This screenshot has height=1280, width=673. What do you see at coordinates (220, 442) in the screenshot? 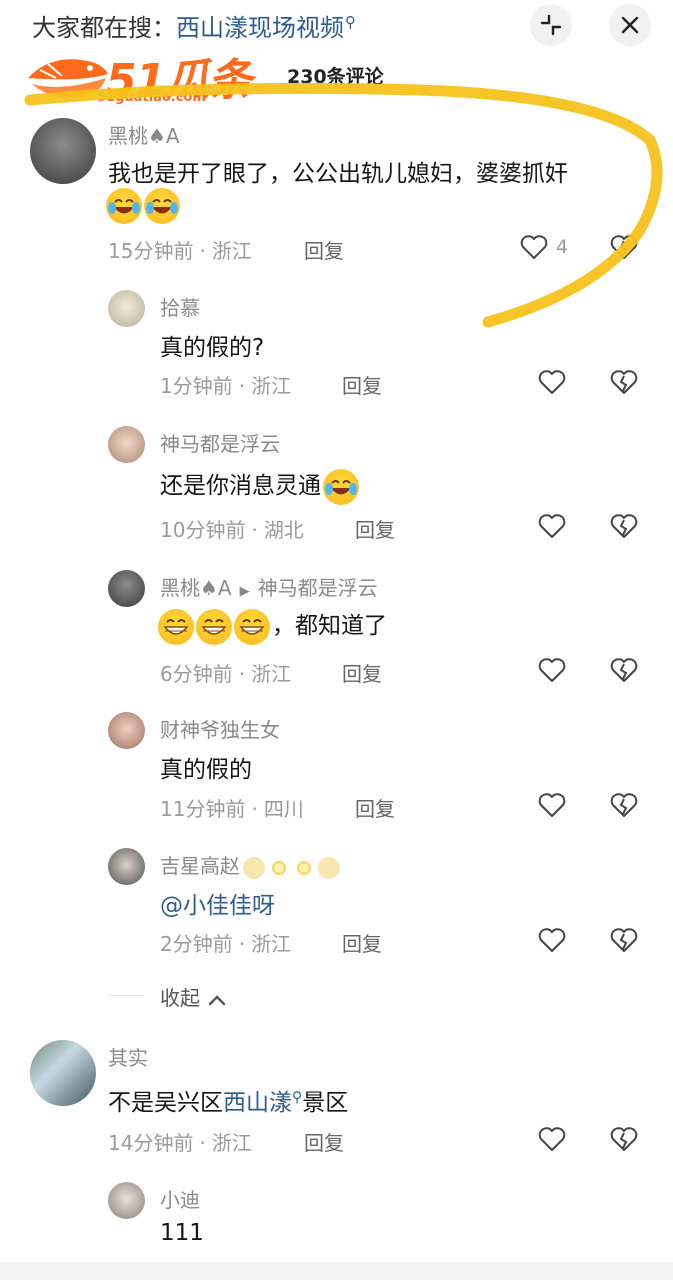
I see `comment-username: 神马都是浮云` at bounding box center [220, 442].